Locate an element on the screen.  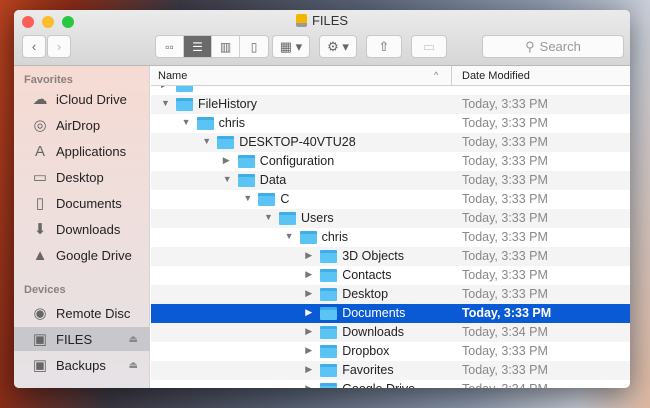
table-row: ▼ DESKTOP-40VTU28 Today, 3:33 PM is located at coordinates (390, 142).